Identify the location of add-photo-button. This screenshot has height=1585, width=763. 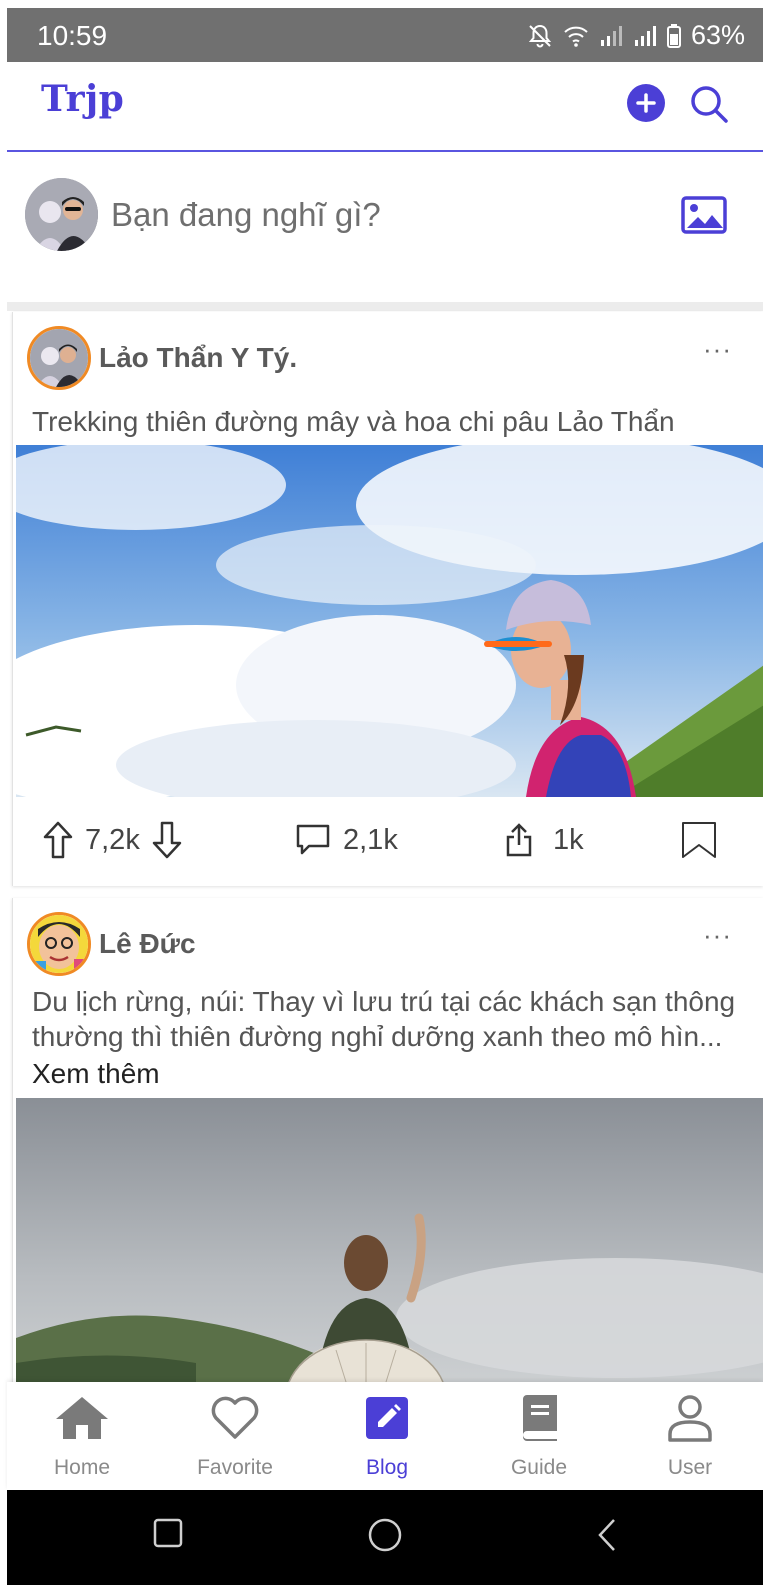
(704, 215).